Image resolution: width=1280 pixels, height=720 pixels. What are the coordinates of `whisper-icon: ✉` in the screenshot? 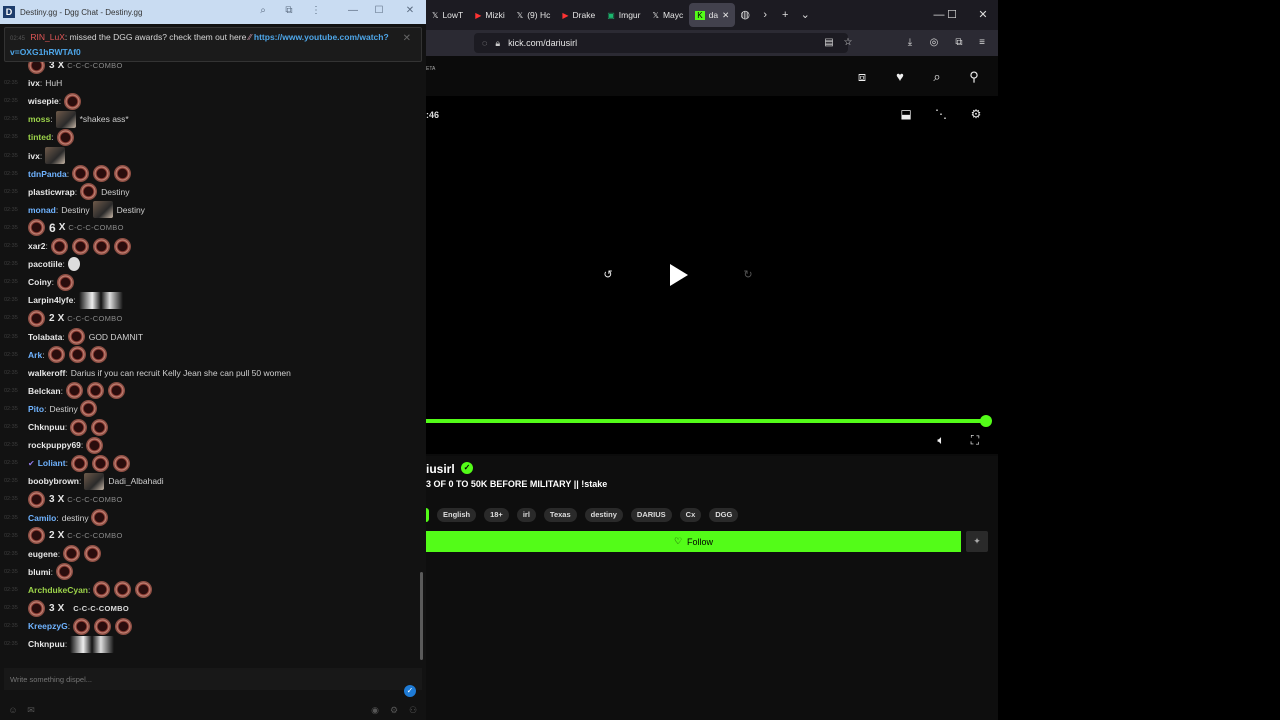 It's located at (31, 710).